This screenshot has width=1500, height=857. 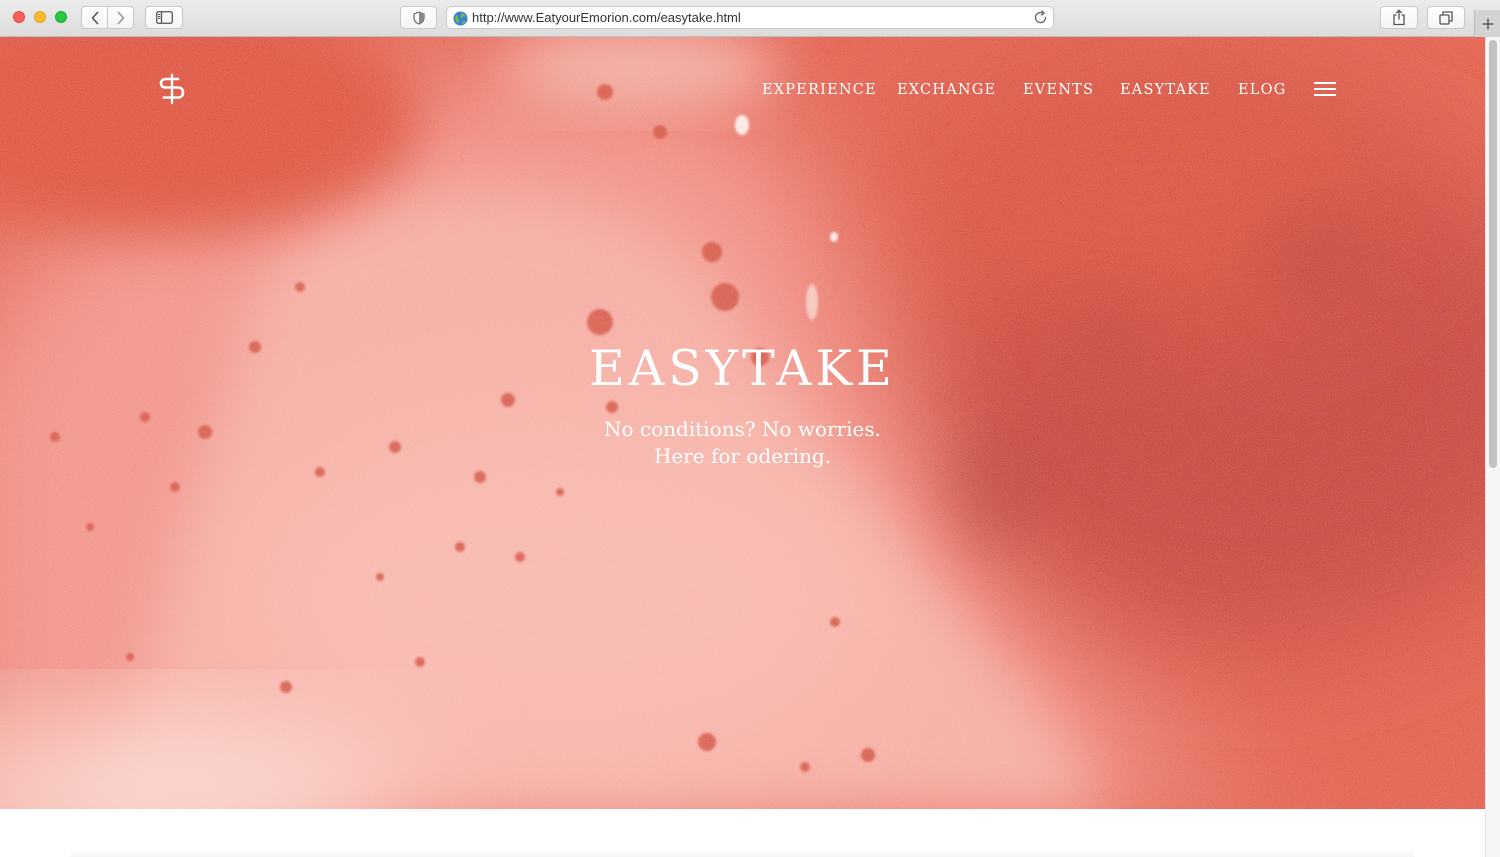 I want to click on chevron-right-icon, so click(x=120, y=17).